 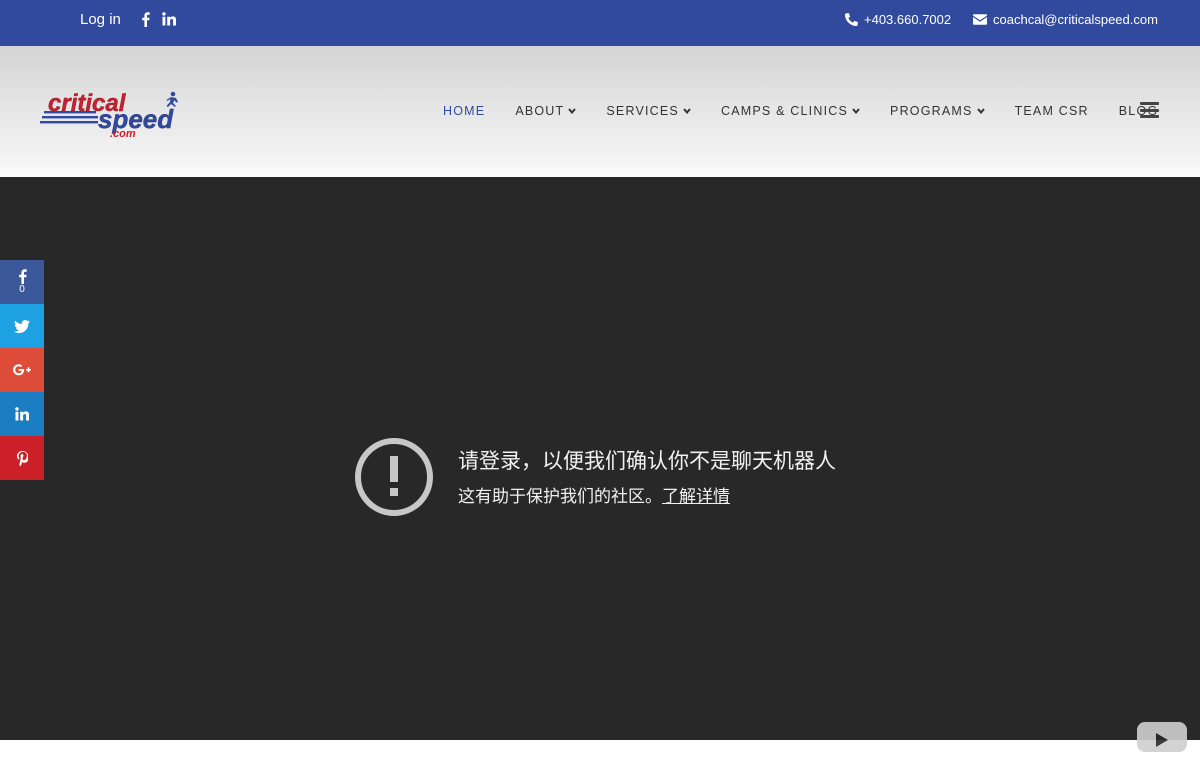 I want to click on signin-message-text: 这有助于保护我们的社区。, so click(x=560, y=496).